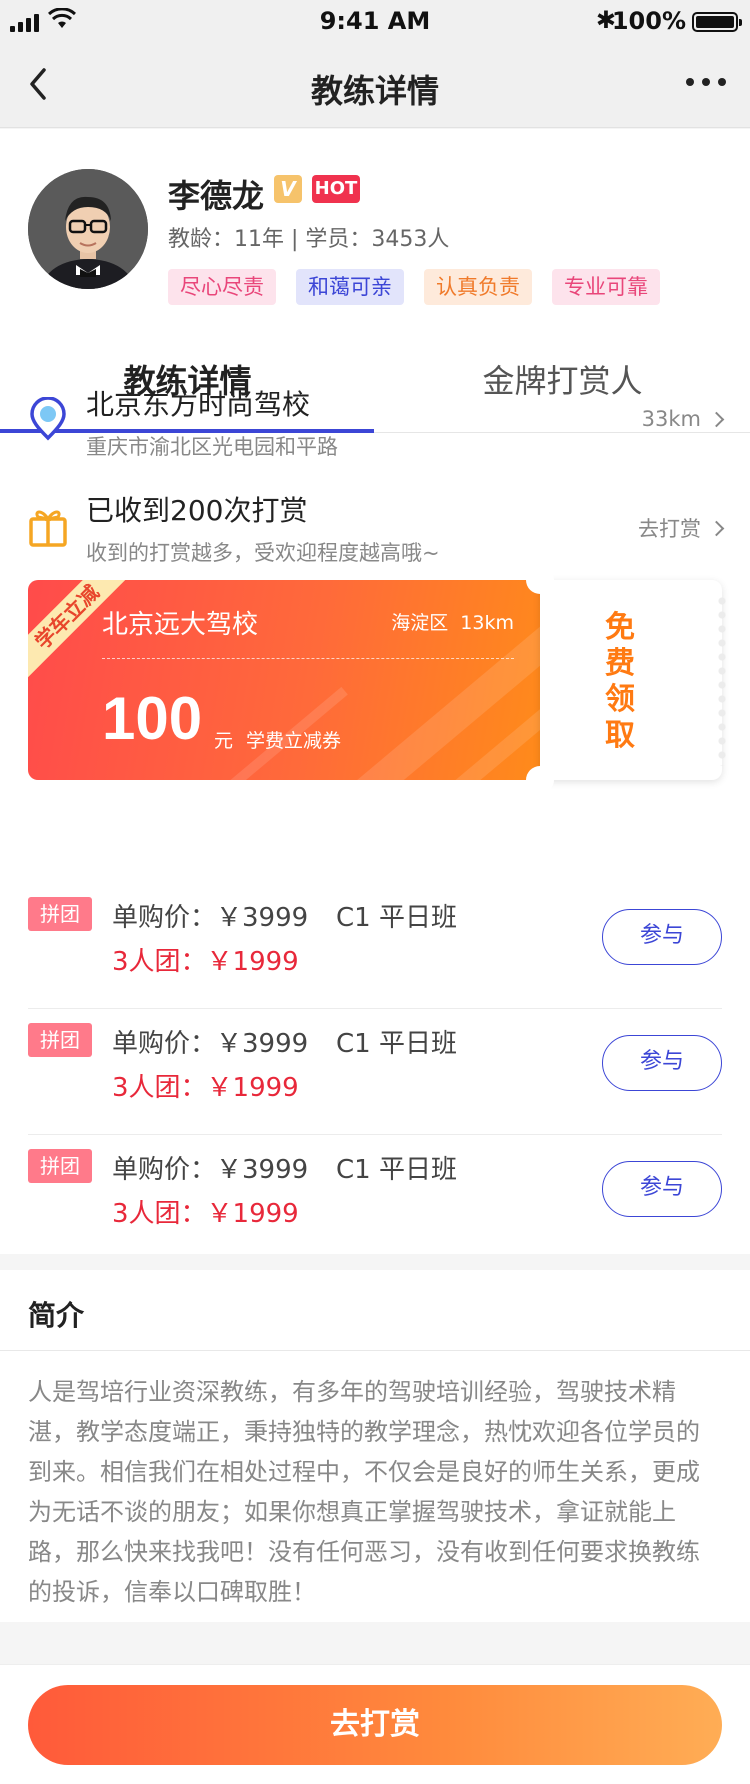 The width and height of the screenshot is (750, 1784). I want to click on battery-percent: 100%, so click(648, 21).